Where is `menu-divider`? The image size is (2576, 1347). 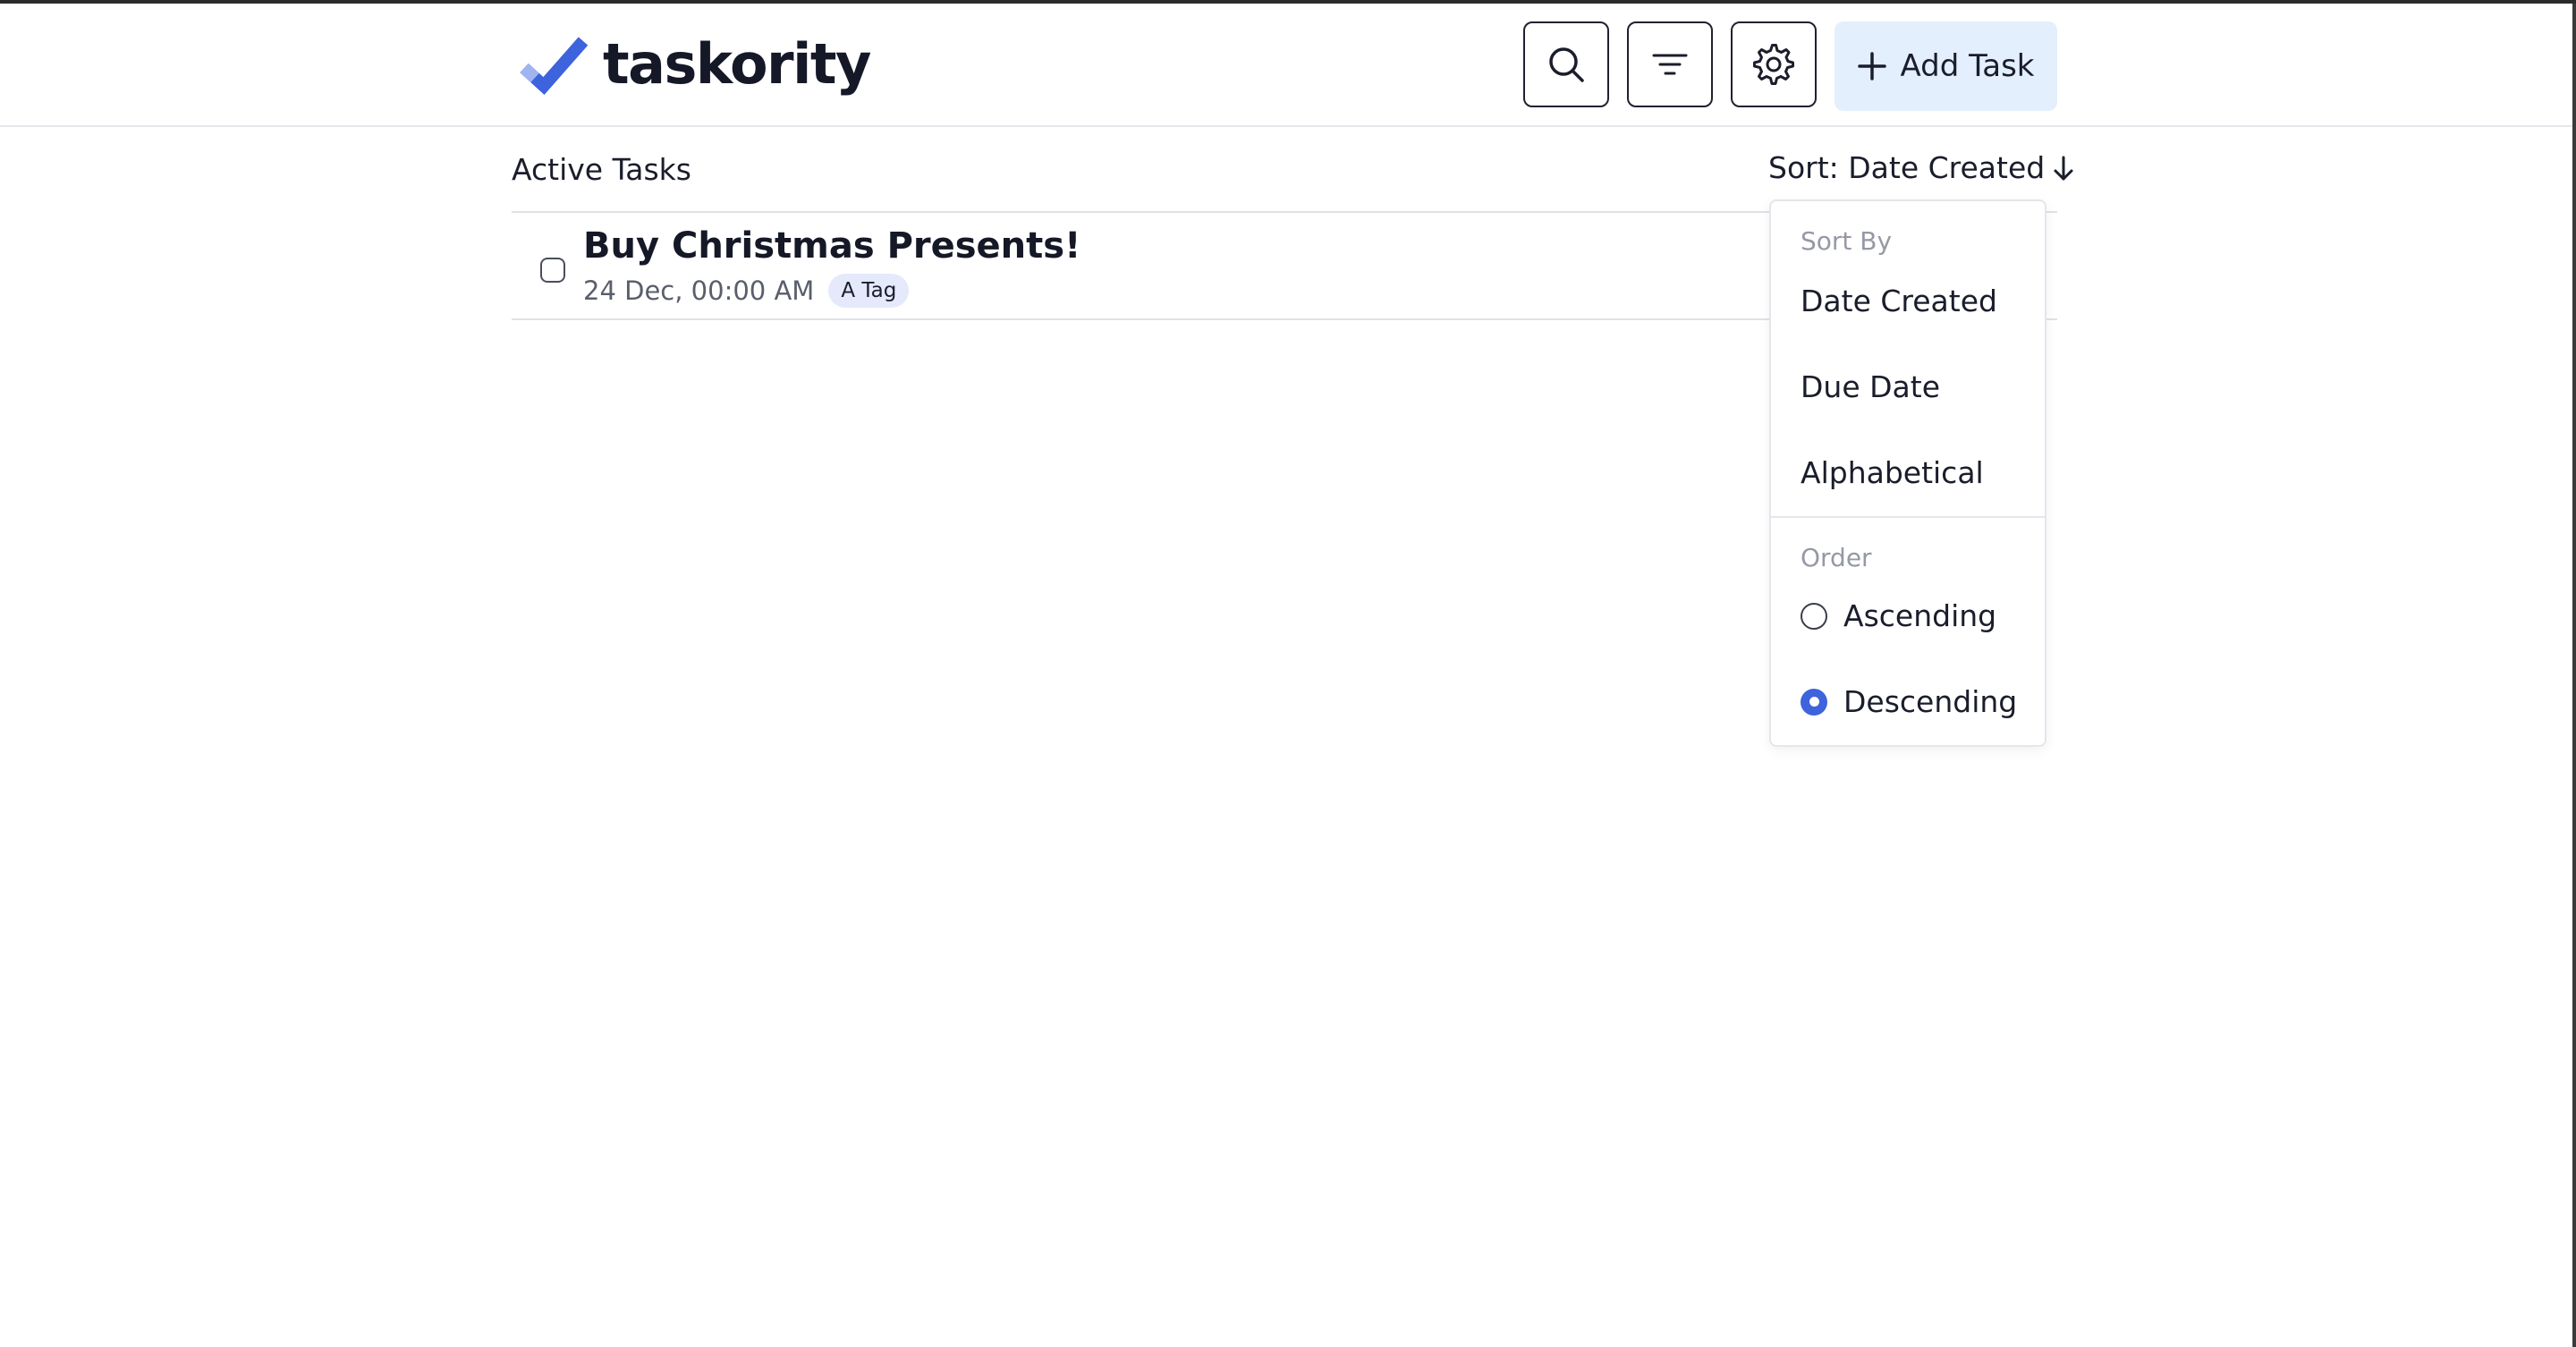
menu-divider is located at coordinates (1908, 517).